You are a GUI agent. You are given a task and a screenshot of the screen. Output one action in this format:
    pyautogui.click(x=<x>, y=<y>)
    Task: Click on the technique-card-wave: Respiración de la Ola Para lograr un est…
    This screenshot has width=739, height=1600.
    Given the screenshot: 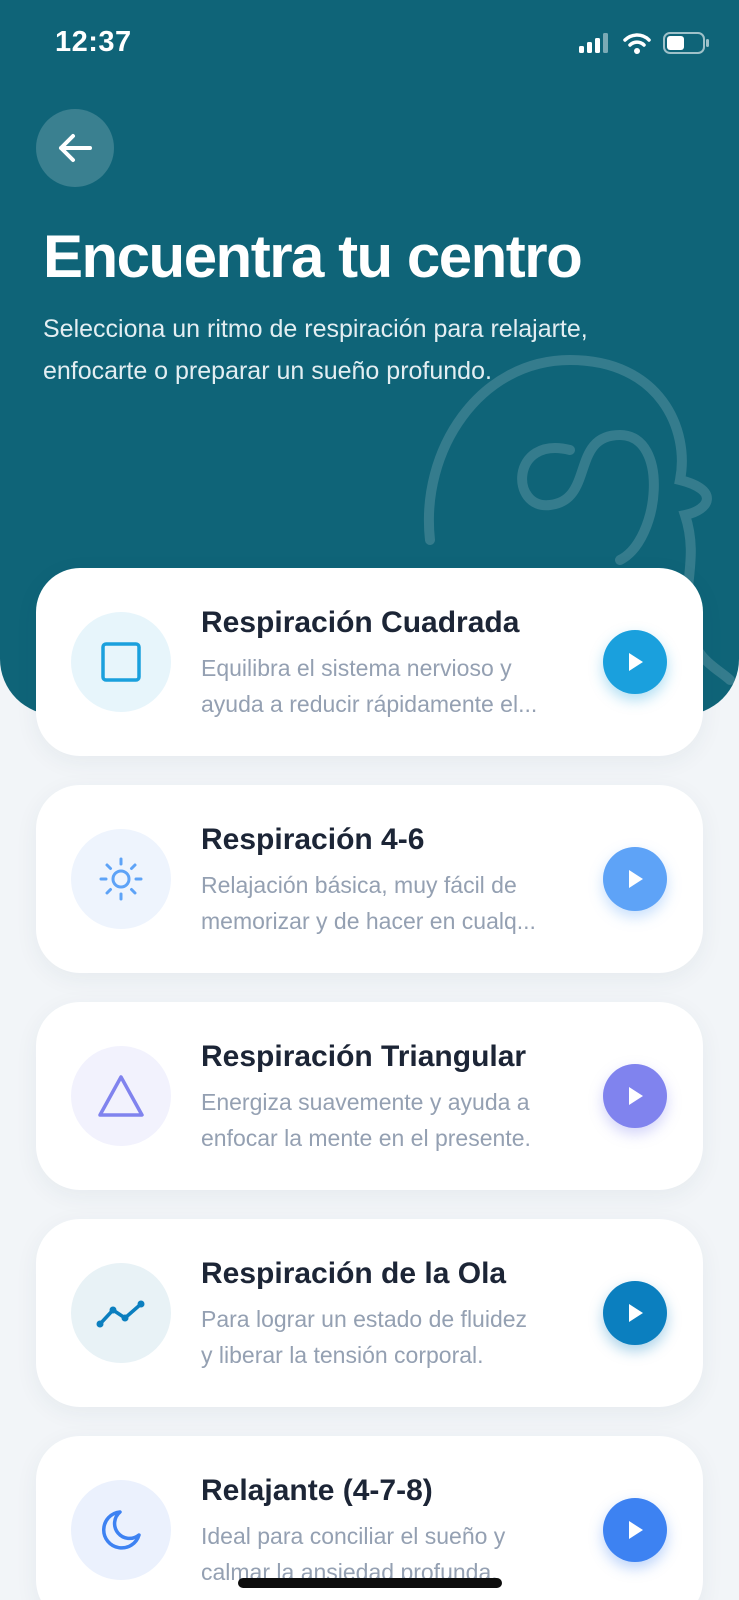 What is the action you would take?
    pyautogui.click(x=369, y=1313)
    